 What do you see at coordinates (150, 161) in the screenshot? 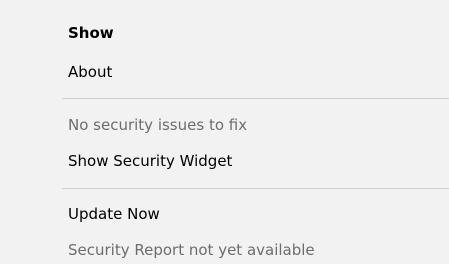
I see `menu-item-label: Show Security Widget` at bounding box center [150, 161].